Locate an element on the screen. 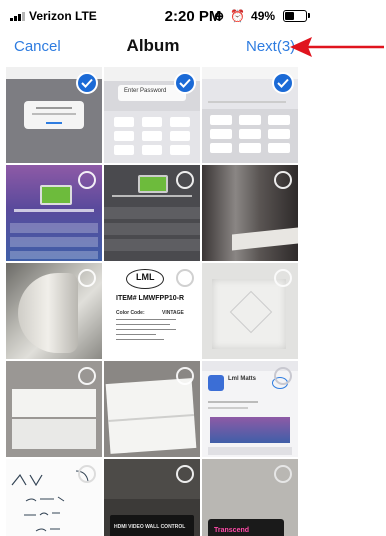 This screenshot has width=386, height=536. item-number-label: ITEM# LMWFPP10-R is located at coordinates (150, 298).